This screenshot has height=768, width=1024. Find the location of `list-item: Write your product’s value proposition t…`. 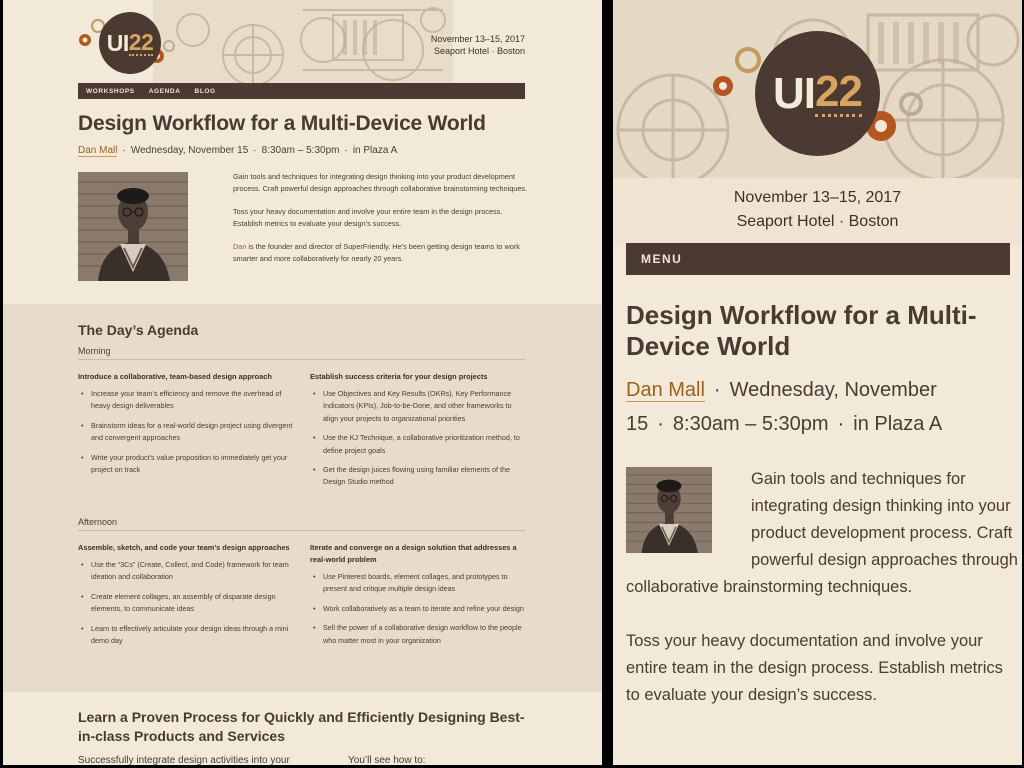

list-item: Write your product’s value proposition t… is located at coordinates (185, 464).